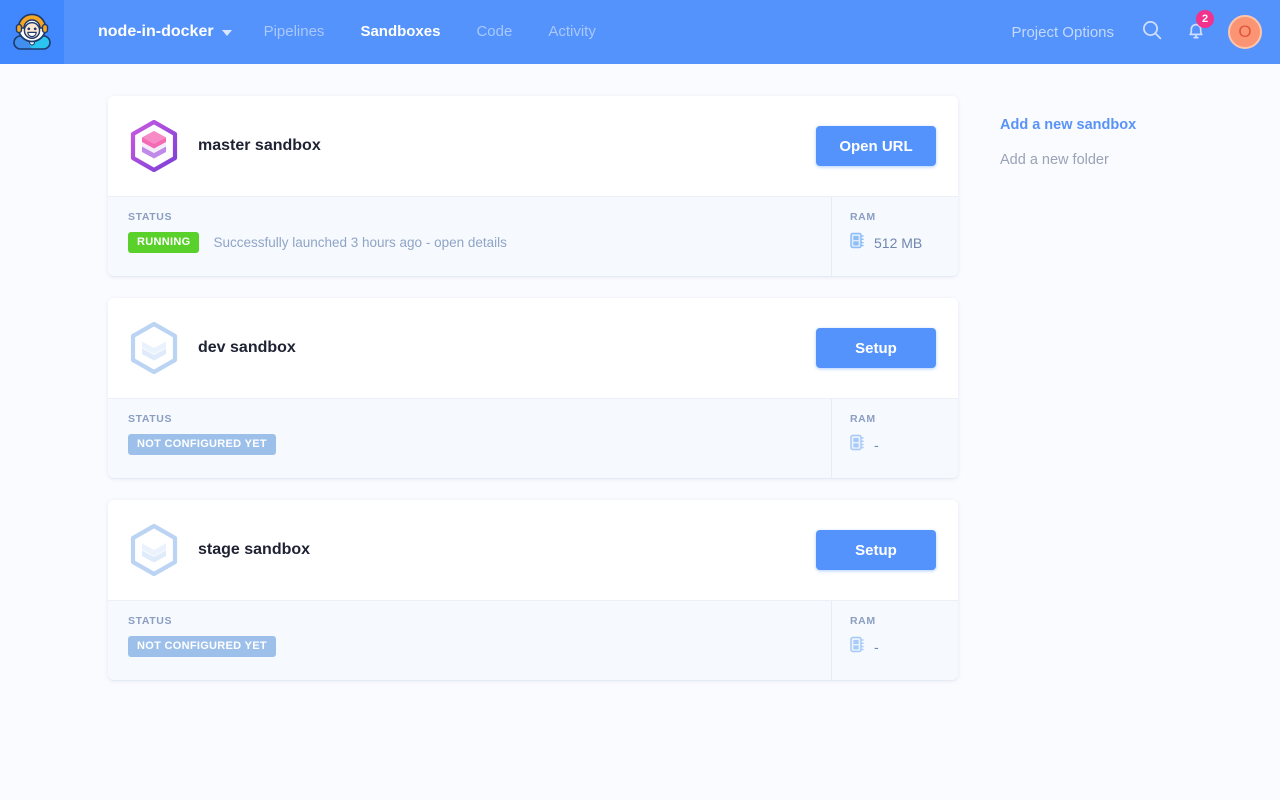  Describe the element at coordinates (1196, 32) in the screenshot. I see `notifications-button: 2` at that location.